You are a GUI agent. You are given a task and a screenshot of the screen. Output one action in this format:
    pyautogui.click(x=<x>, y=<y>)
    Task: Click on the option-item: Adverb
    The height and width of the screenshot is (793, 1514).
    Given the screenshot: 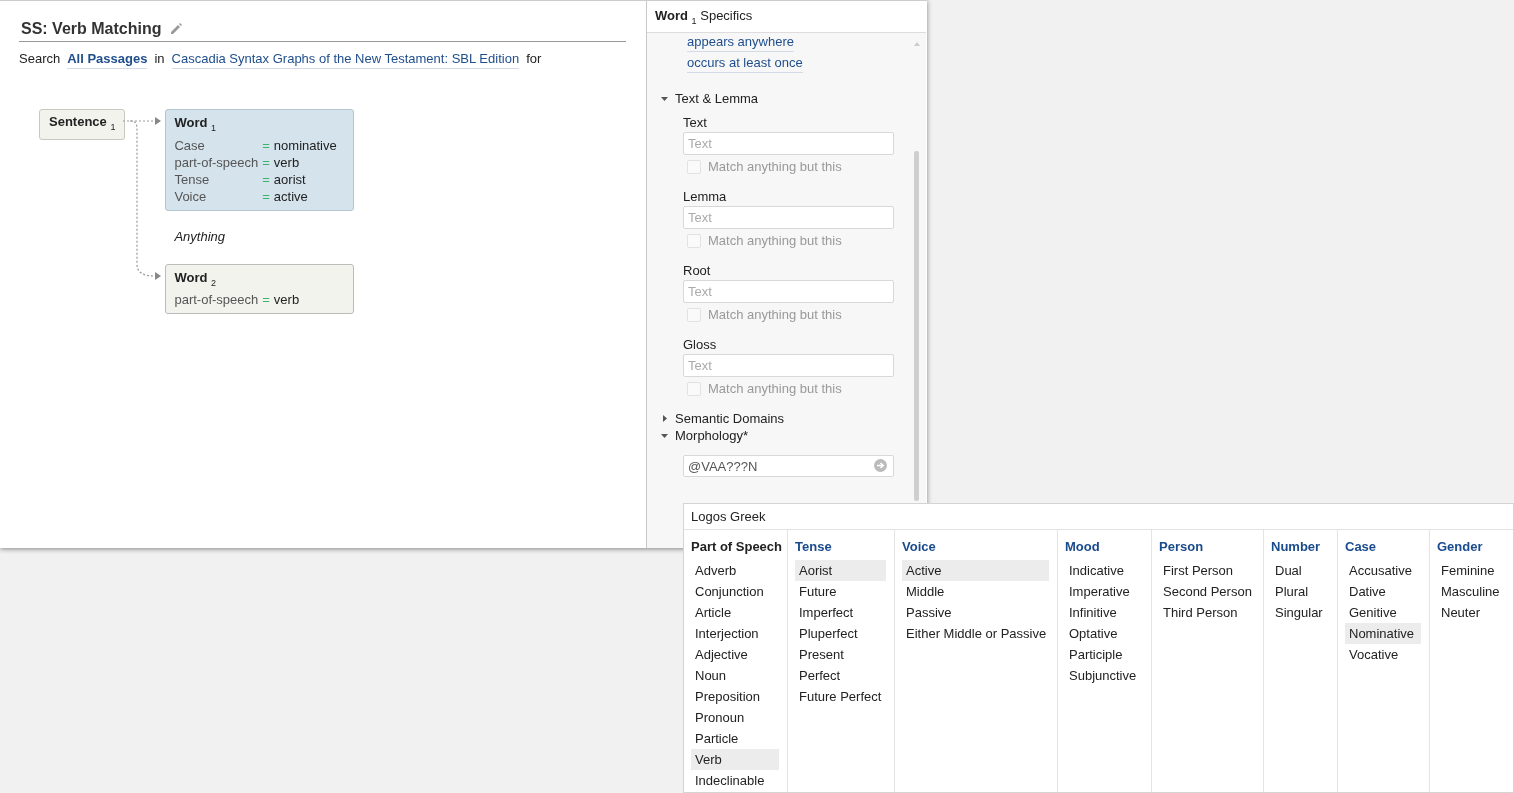 What is the action you would take?
    pyautogui.click(x=735, y=570)
    